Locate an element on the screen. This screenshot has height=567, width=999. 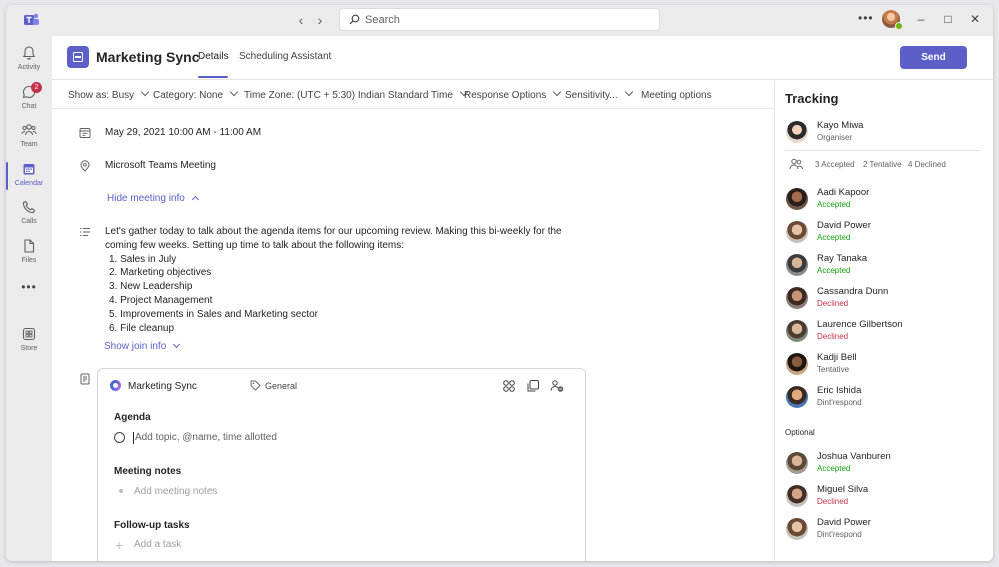
divider is located at coordinates (883, 150).